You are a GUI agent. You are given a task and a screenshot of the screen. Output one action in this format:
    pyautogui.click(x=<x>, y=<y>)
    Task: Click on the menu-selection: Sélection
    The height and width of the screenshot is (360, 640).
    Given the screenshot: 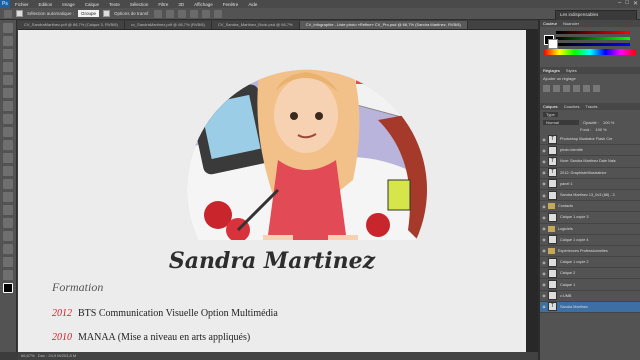 What is the action you would take?
    pyautogui.click(x=139, y=4)
    